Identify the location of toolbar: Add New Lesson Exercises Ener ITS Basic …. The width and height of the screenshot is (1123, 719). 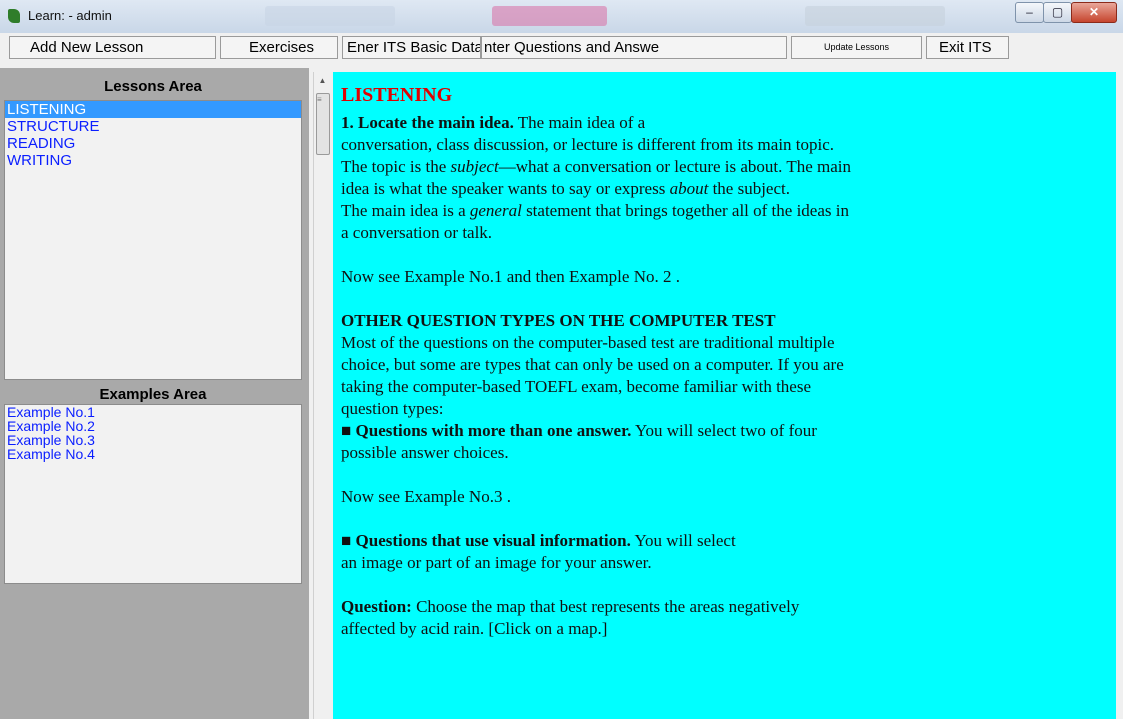
(561, 48).